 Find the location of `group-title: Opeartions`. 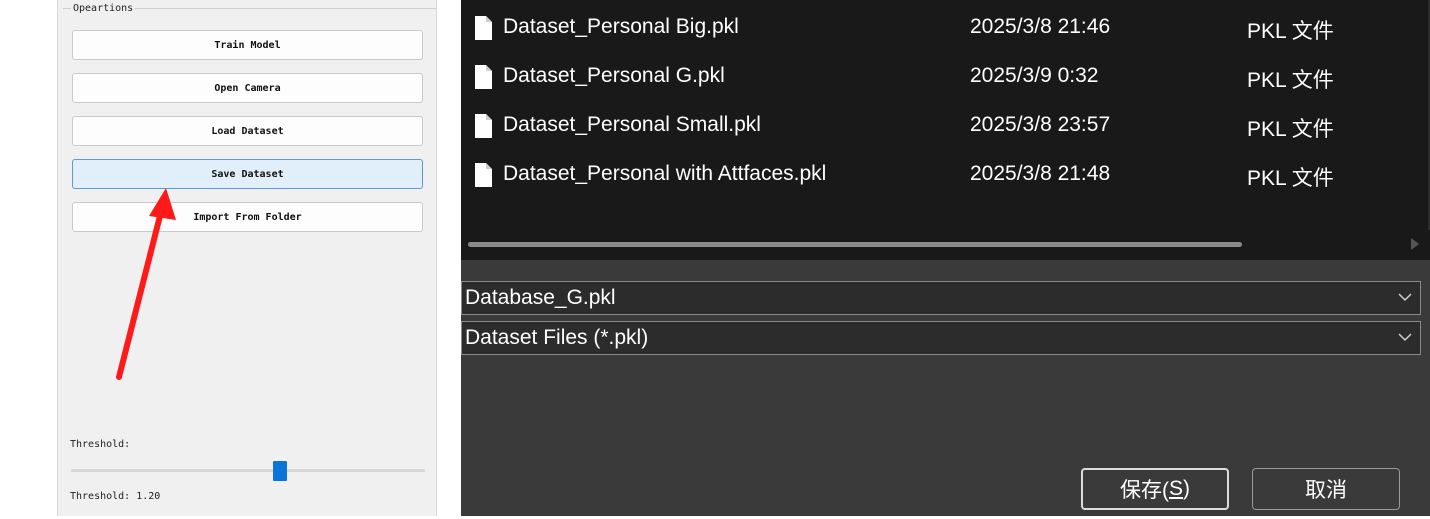

group-title: Opeartions is located at coordinates (103, 8).